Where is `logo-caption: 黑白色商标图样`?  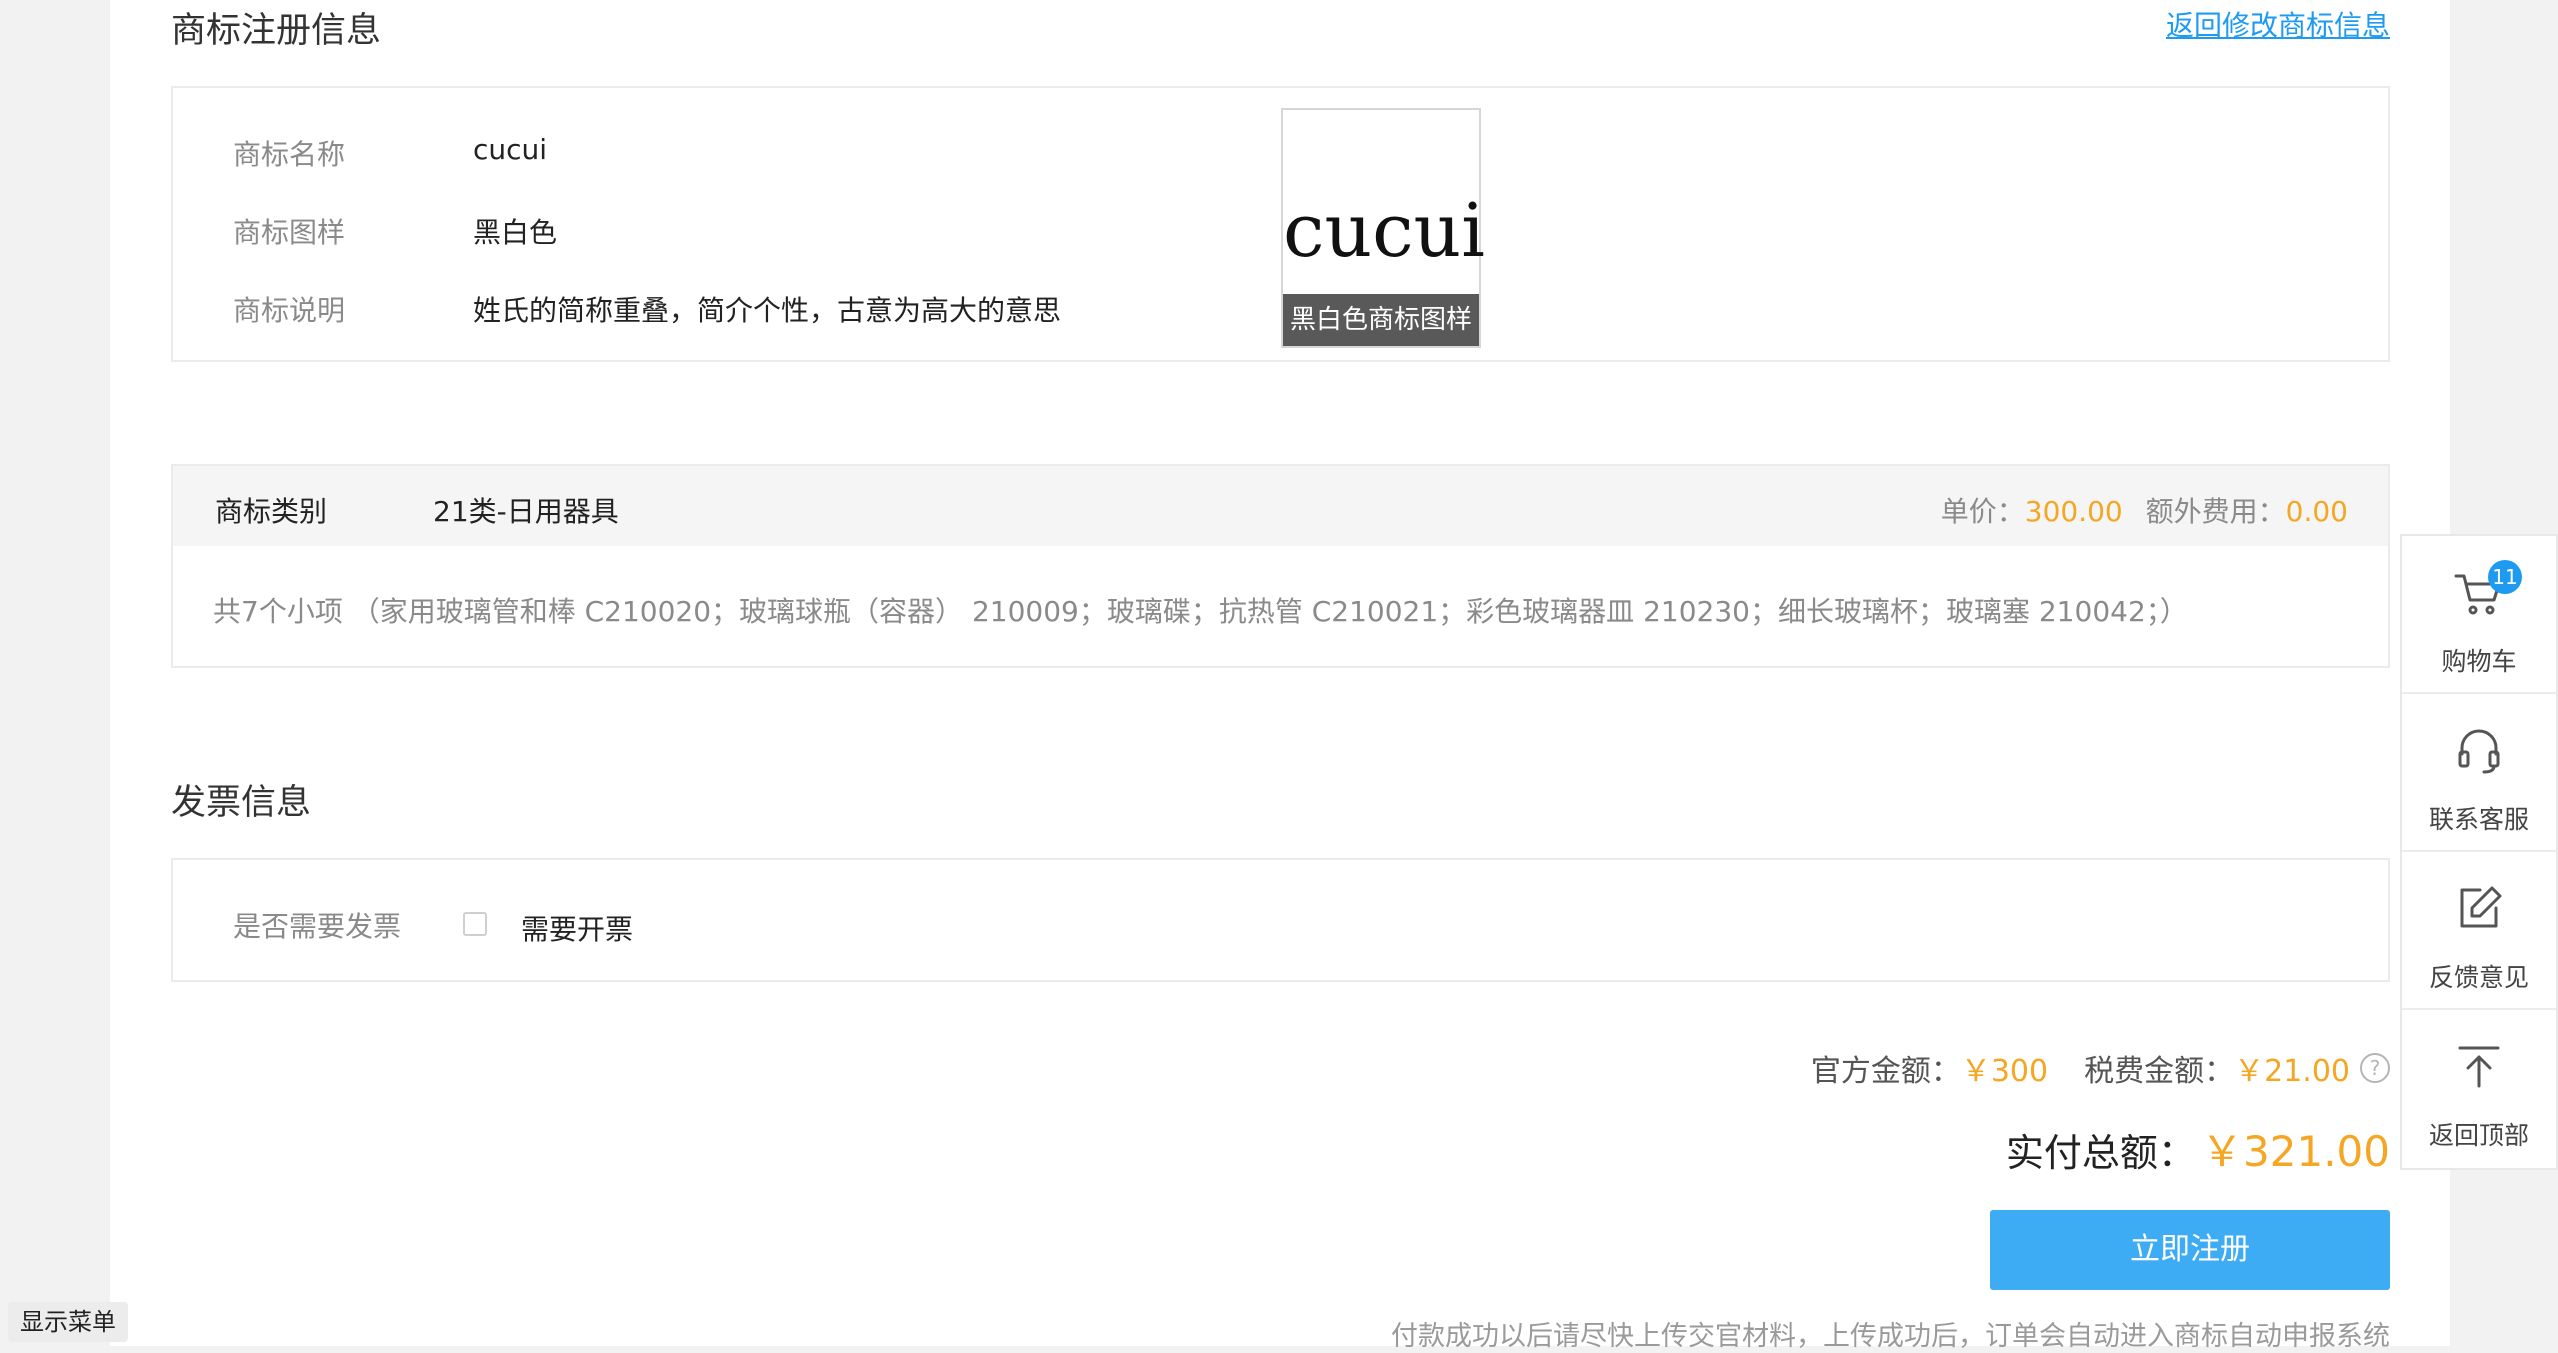
logo-caption: 黑白色商标图样 is located at coordinates (1381, 320).